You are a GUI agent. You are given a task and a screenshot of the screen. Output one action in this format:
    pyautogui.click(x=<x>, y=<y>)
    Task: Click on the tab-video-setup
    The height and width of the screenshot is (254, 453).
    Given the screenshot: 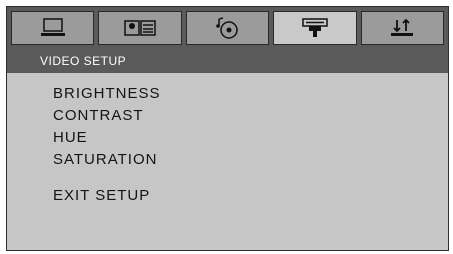 What is the action you would take?
    pyautogui.click(x=315, y=28)
    